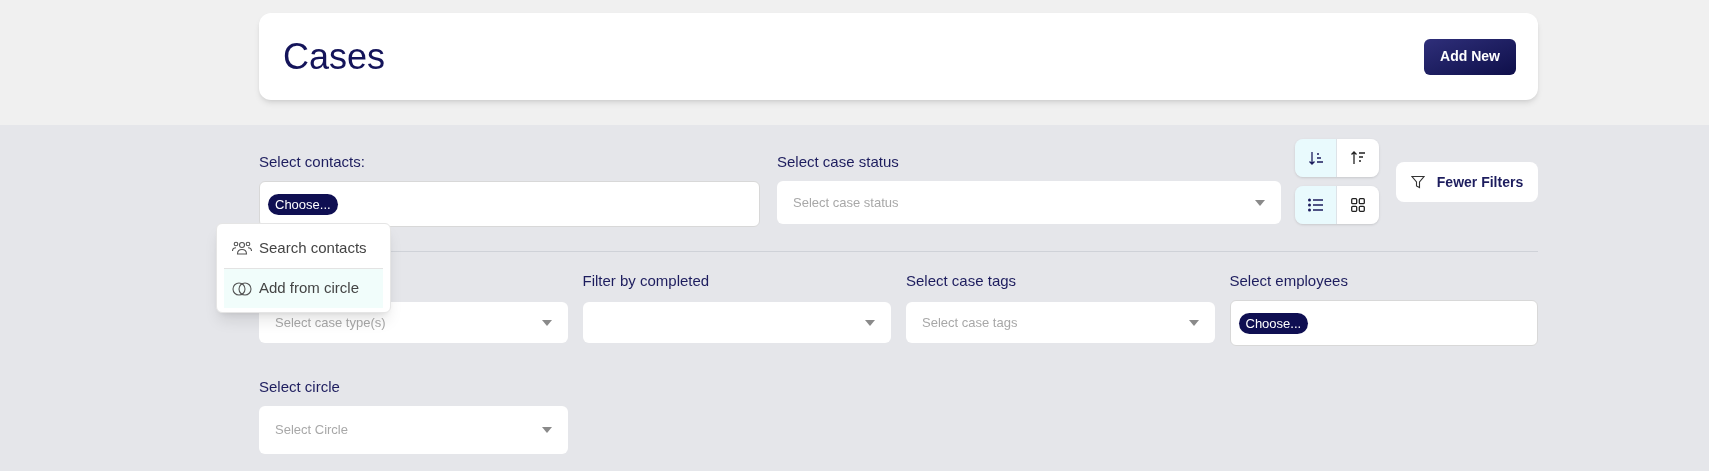 This screenshot has width=1709, height=471. Describe the element at coordinates (736, 322) in the screenshot. I see `select-field` at that location.